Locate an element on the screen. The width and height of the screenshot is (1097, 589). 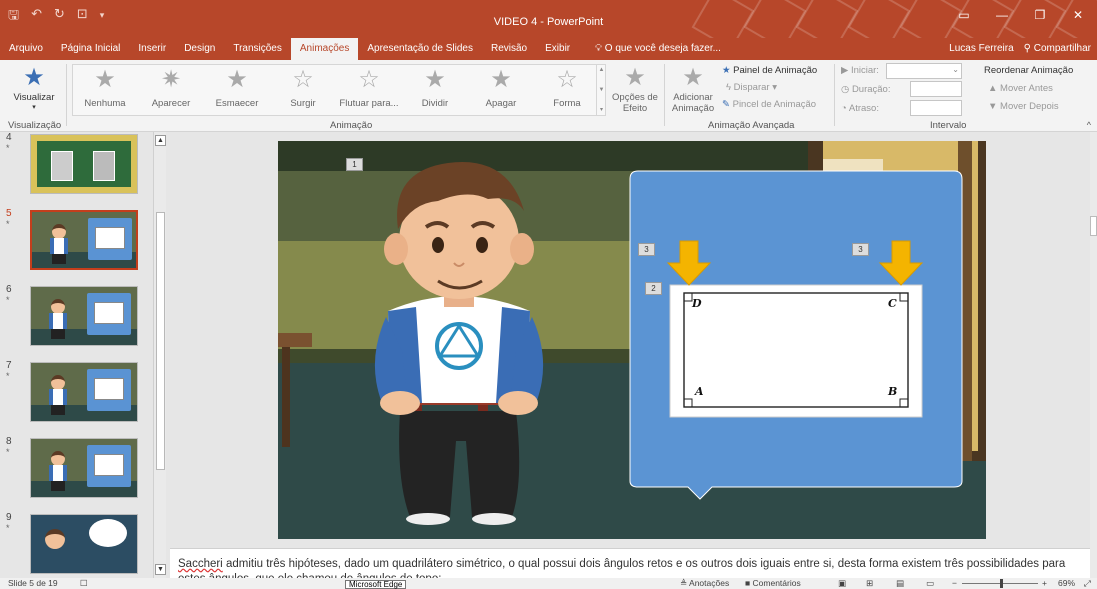
restore-icon: ❐ is located at coordinates (1040, 15).